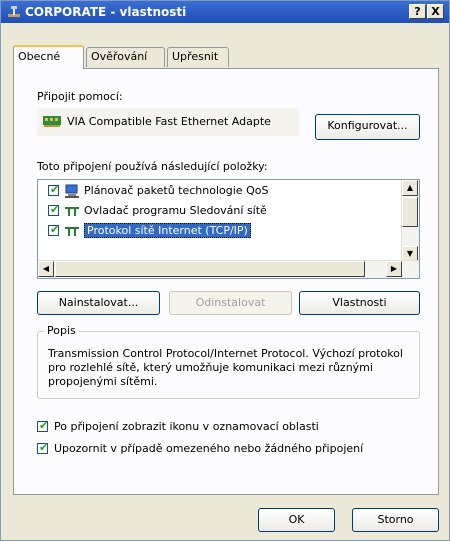  I want to click on scroll-up-icon: ▲, so click(410, 188).